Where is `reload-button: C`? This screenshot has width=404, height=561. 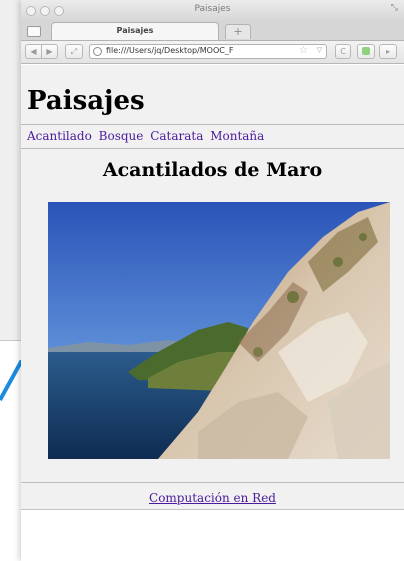
reload-button: C is located at coordinates (343, 51).